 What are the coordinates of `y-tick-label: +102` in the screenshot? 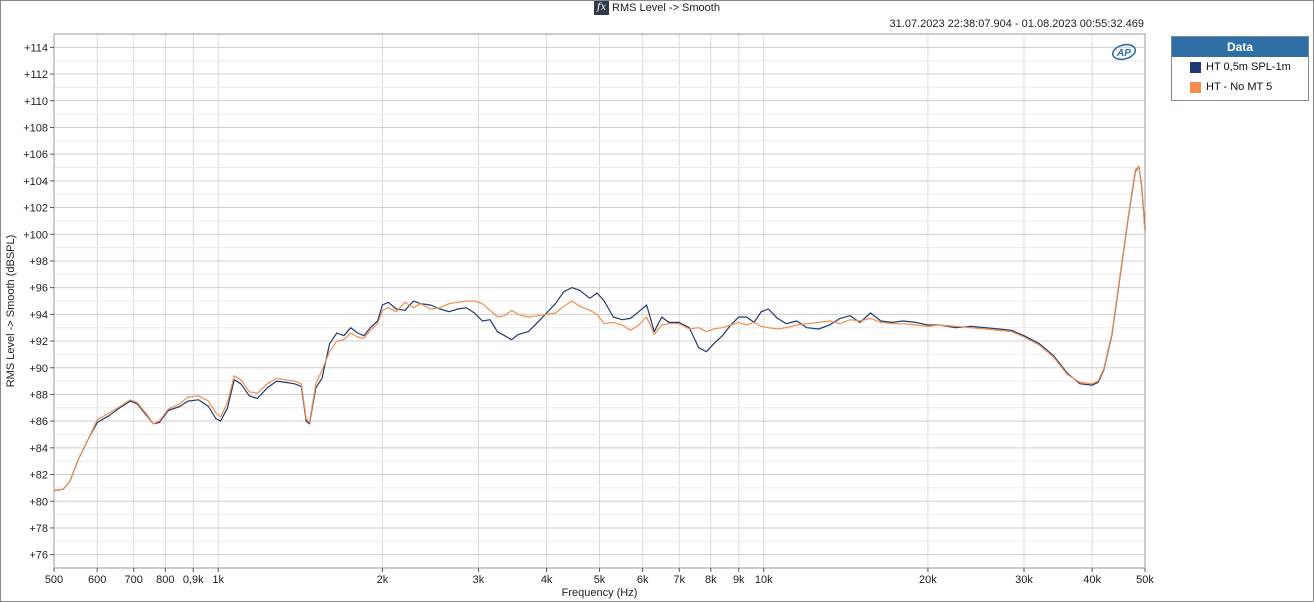 It's located at (35, 209).